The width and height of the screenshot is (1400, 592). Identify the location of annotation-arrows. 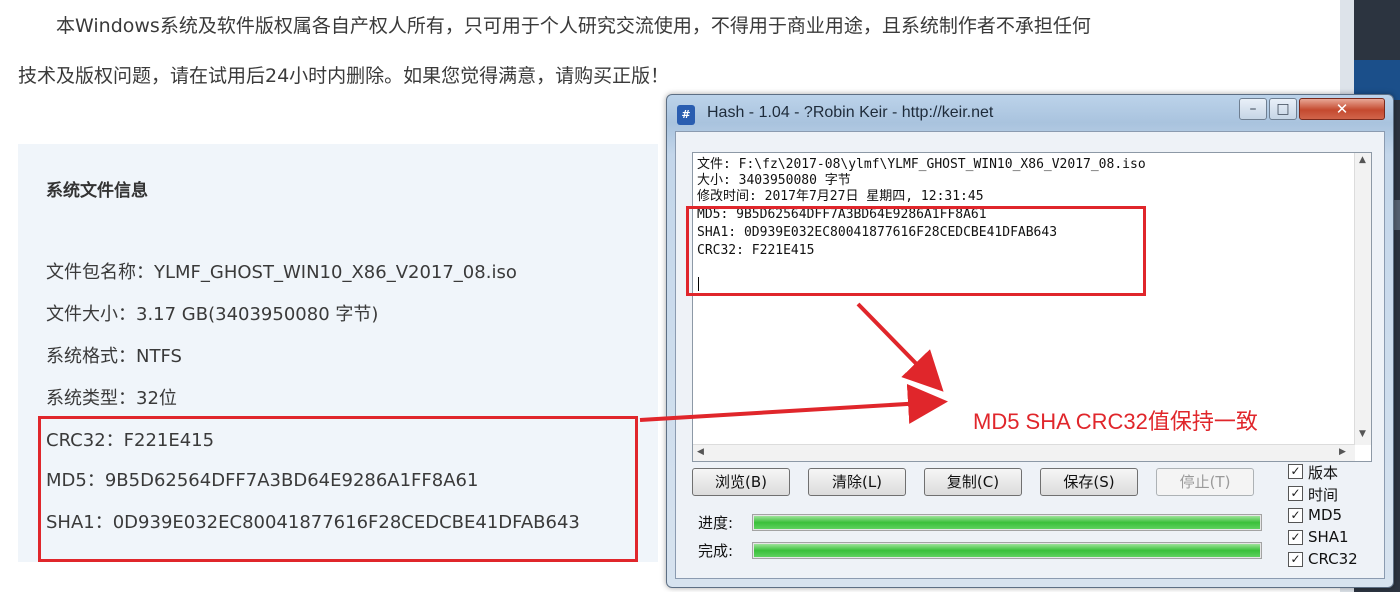
(793, 363).